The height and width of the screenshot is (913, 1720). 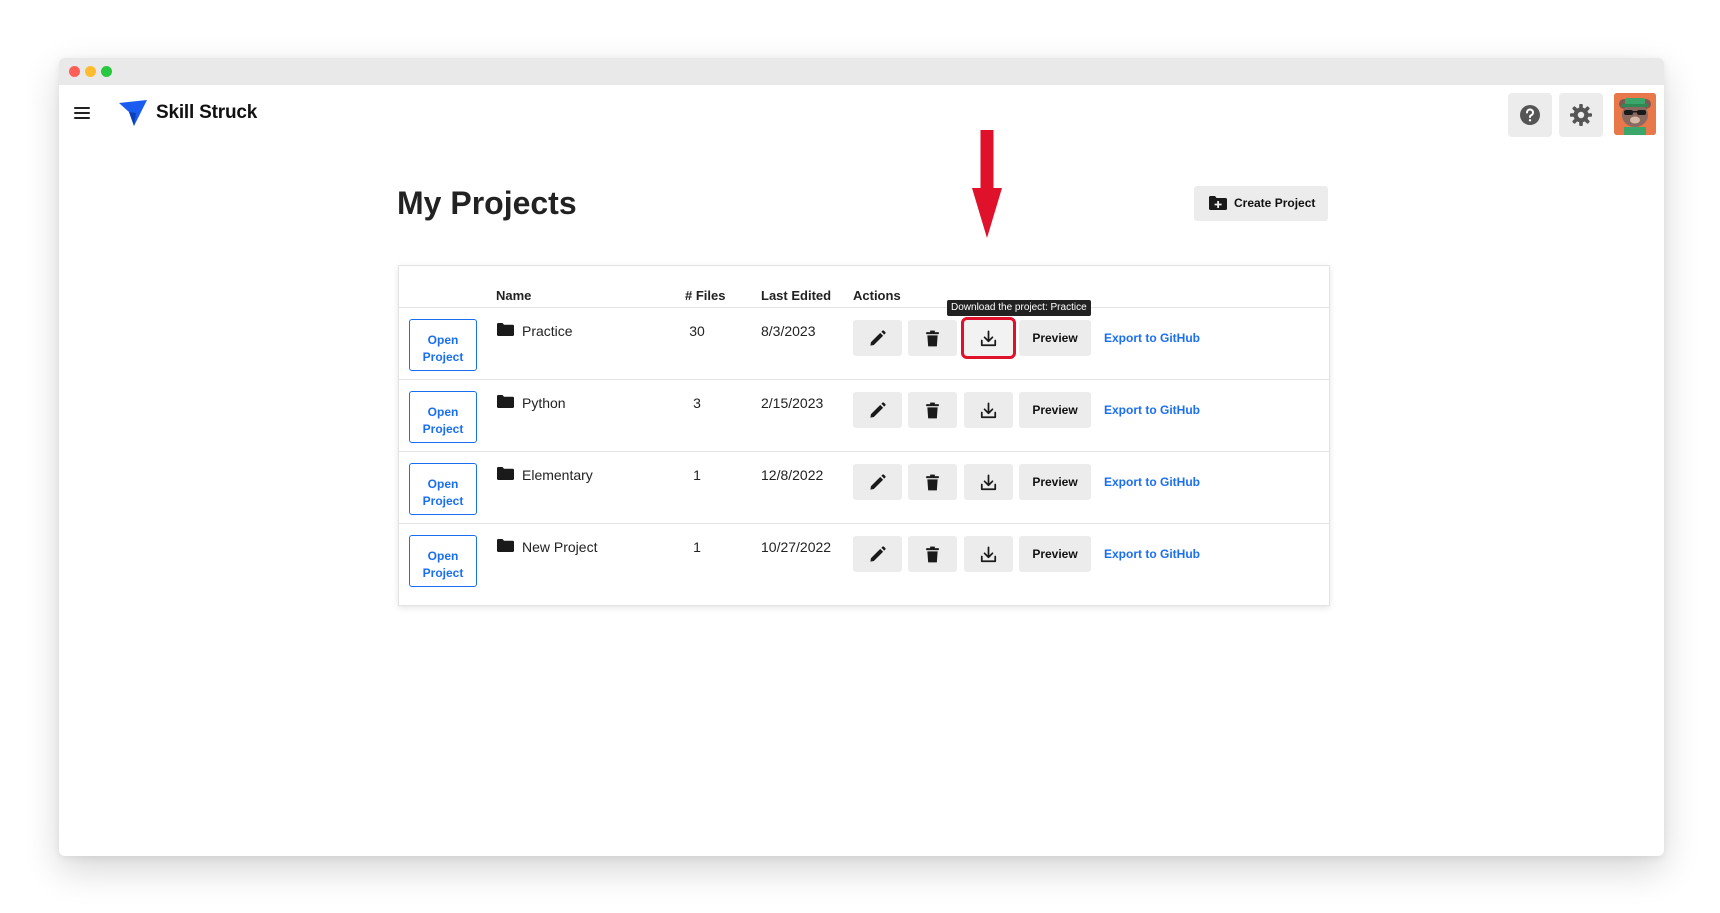 I want to click on project-name: Python, so click(x=544, y=403).